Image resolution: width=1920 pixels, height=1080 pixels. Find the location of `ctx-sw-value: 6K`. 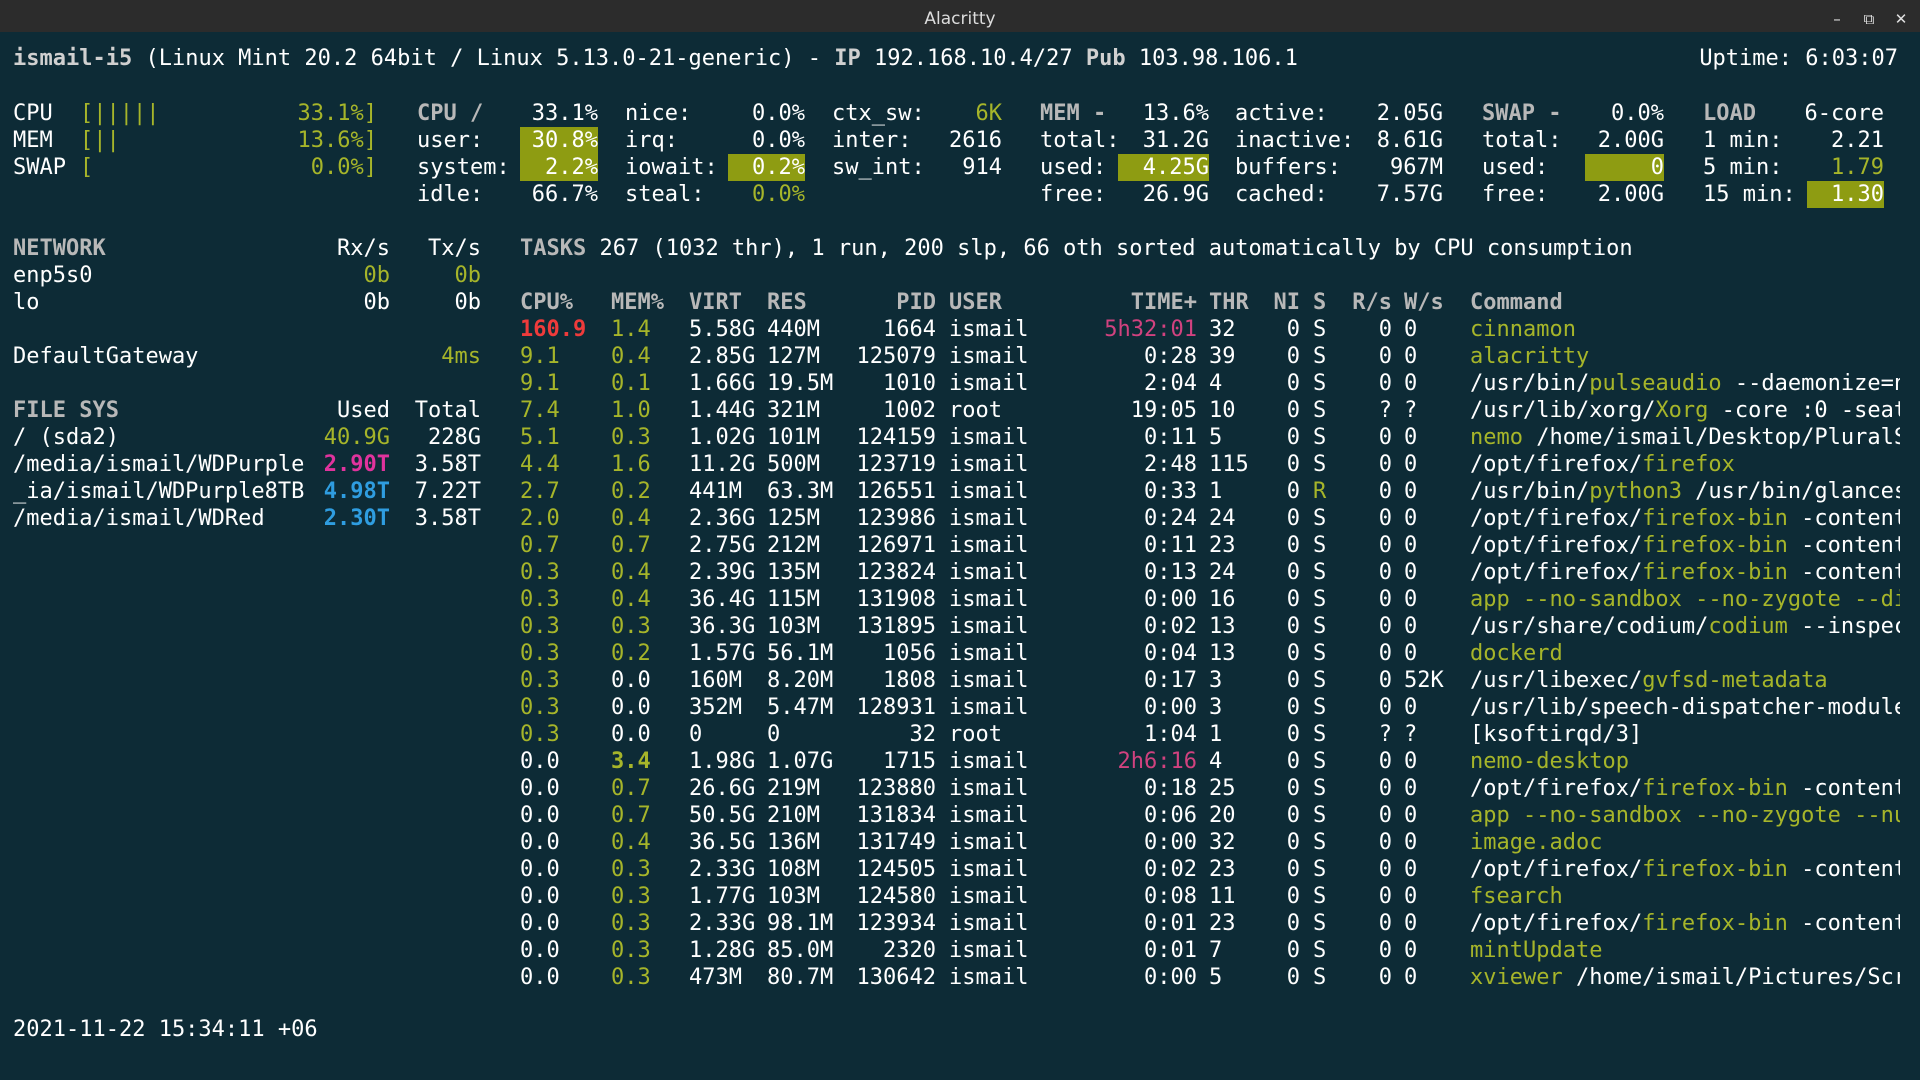

ctx-sw-value: 6K is located at coordinates (989, 113).